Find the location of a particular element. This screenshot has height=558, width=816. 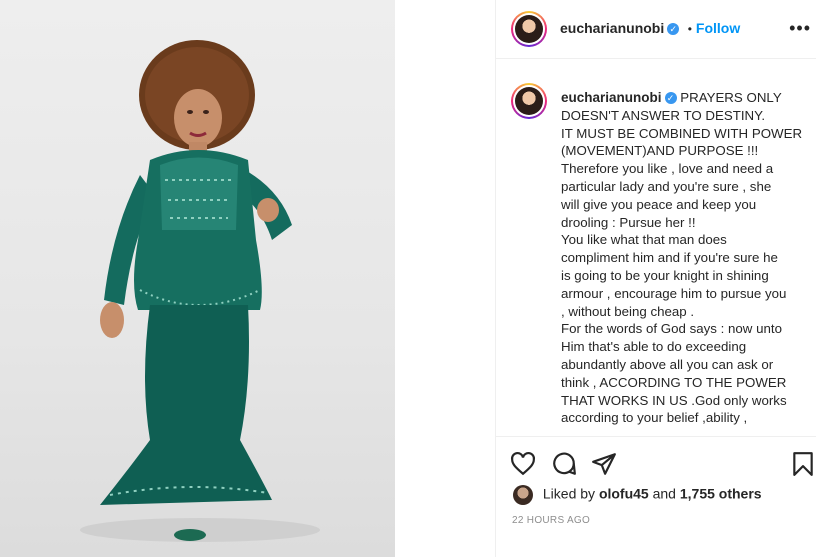

caption-avatar is located at coordinates (529, 101).